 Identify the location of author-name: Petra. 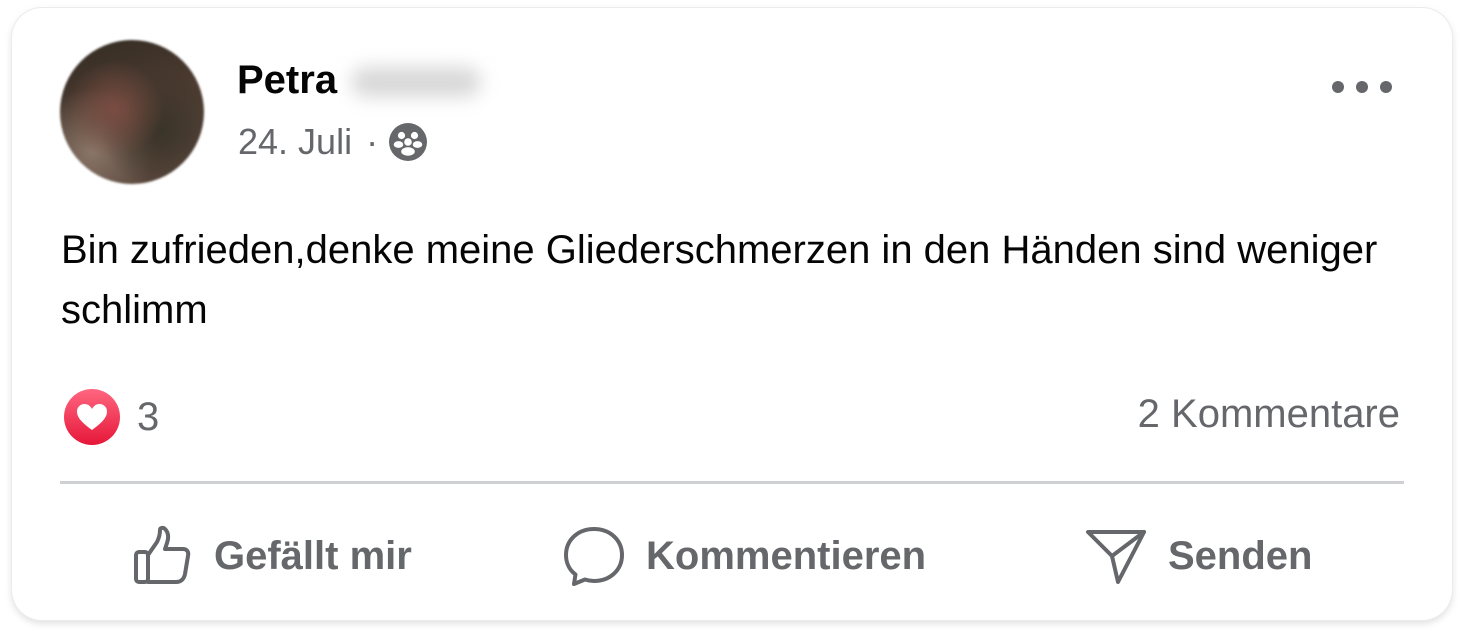
(359, 80).